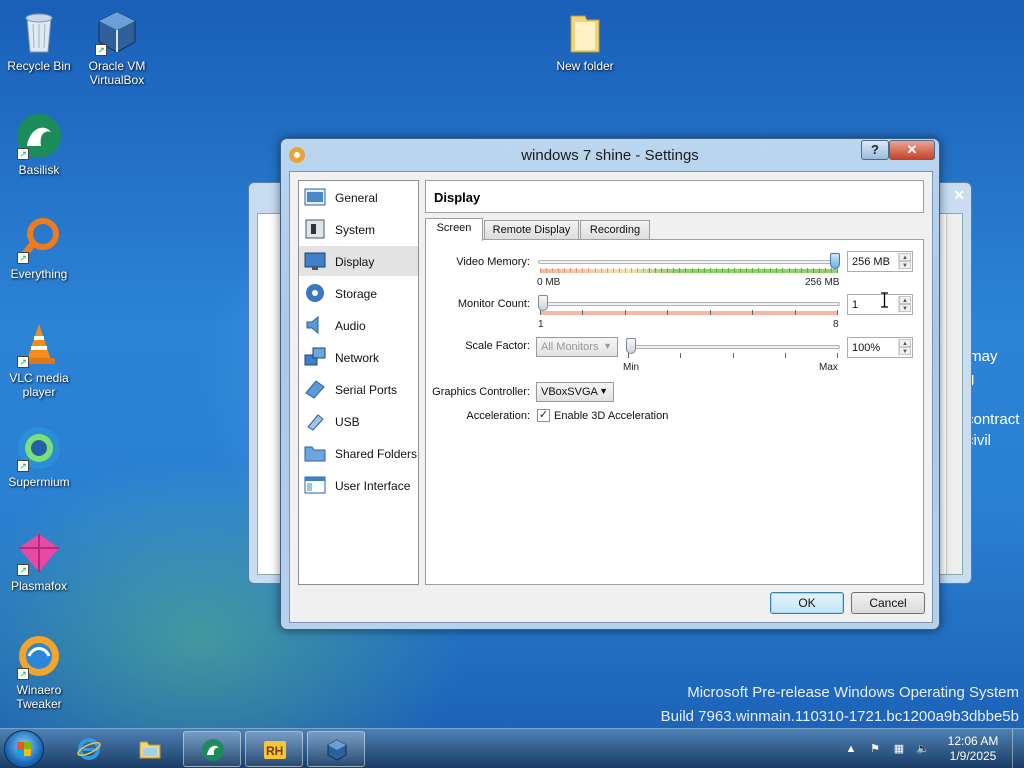 The height and width of the screenshot is (768, 1024). What do you see at coordinates (1018, 748) in the screenshot?
I see `show-desktop-button` at bounding box center [1018, 748].